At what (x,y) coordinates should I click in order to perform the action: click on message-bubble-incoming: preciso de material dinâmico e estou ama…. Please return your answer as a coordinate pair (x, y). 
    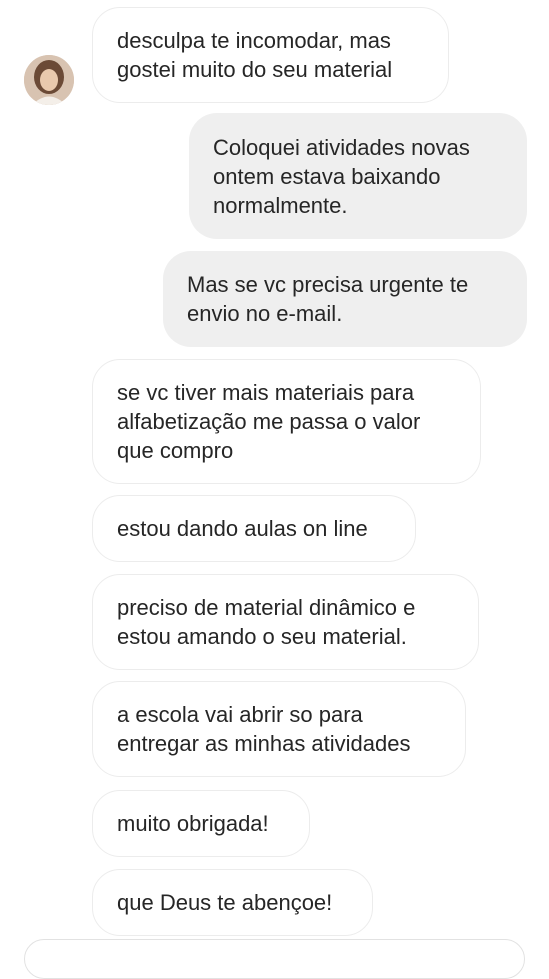
    Looking at the image, I should click on (285, 622).